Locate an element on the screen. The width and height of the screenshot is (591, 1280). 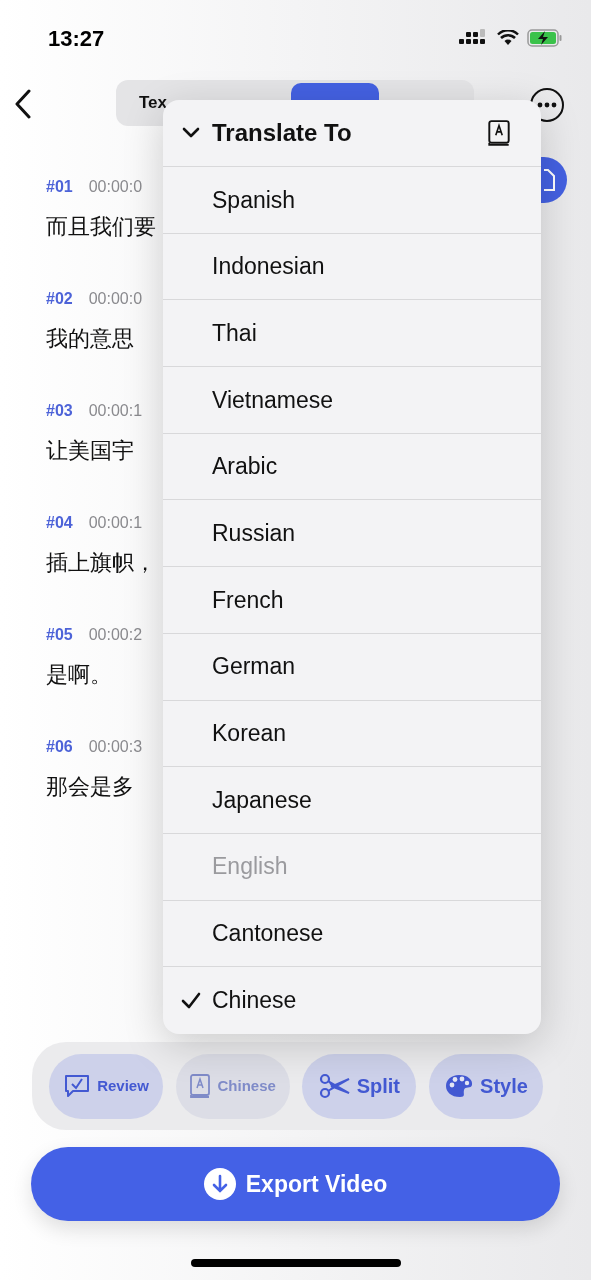
more-icon is located at coordinates (547, 105).